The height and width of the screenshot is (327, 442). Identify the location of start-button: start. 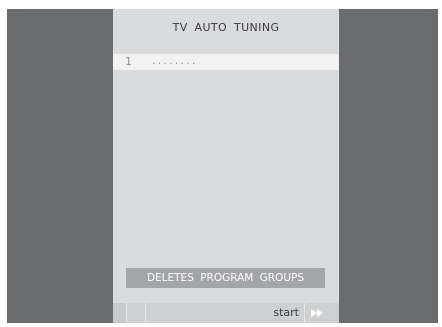
(286, 312).